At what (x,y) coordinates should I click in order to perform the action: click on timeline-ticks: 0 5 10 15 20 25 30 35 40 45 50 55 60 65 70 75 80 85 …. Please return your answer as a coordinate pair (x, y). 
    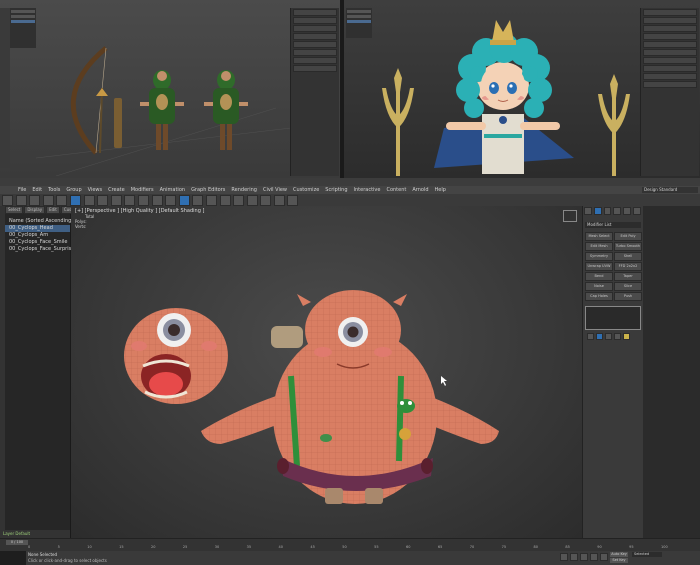
    Looking at the image, I should click on (348, 547).